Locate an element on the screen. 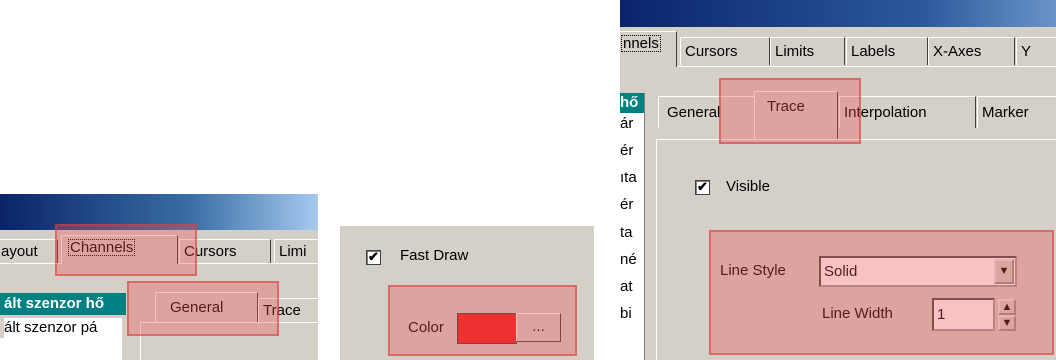  channel-list-item: at is located at coordinates (626, 286).